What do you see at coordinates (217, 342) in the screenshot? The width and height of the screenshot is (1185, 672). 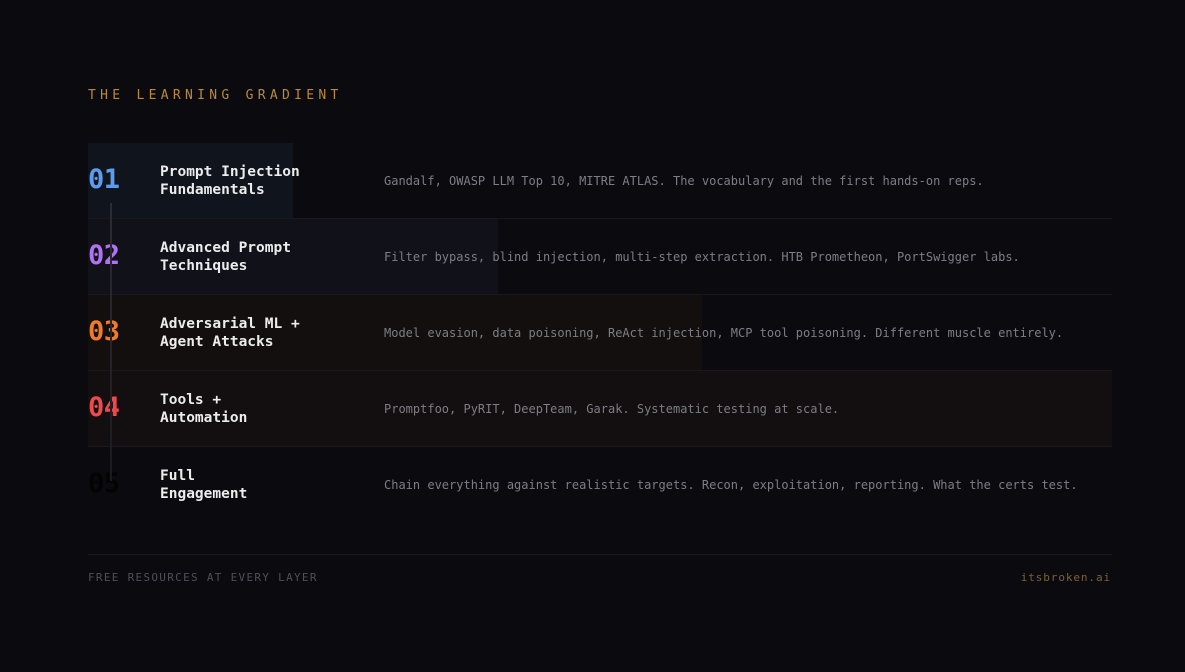 I see `layer-title-line: Agent Attacks` at bounding box center [217, 342].